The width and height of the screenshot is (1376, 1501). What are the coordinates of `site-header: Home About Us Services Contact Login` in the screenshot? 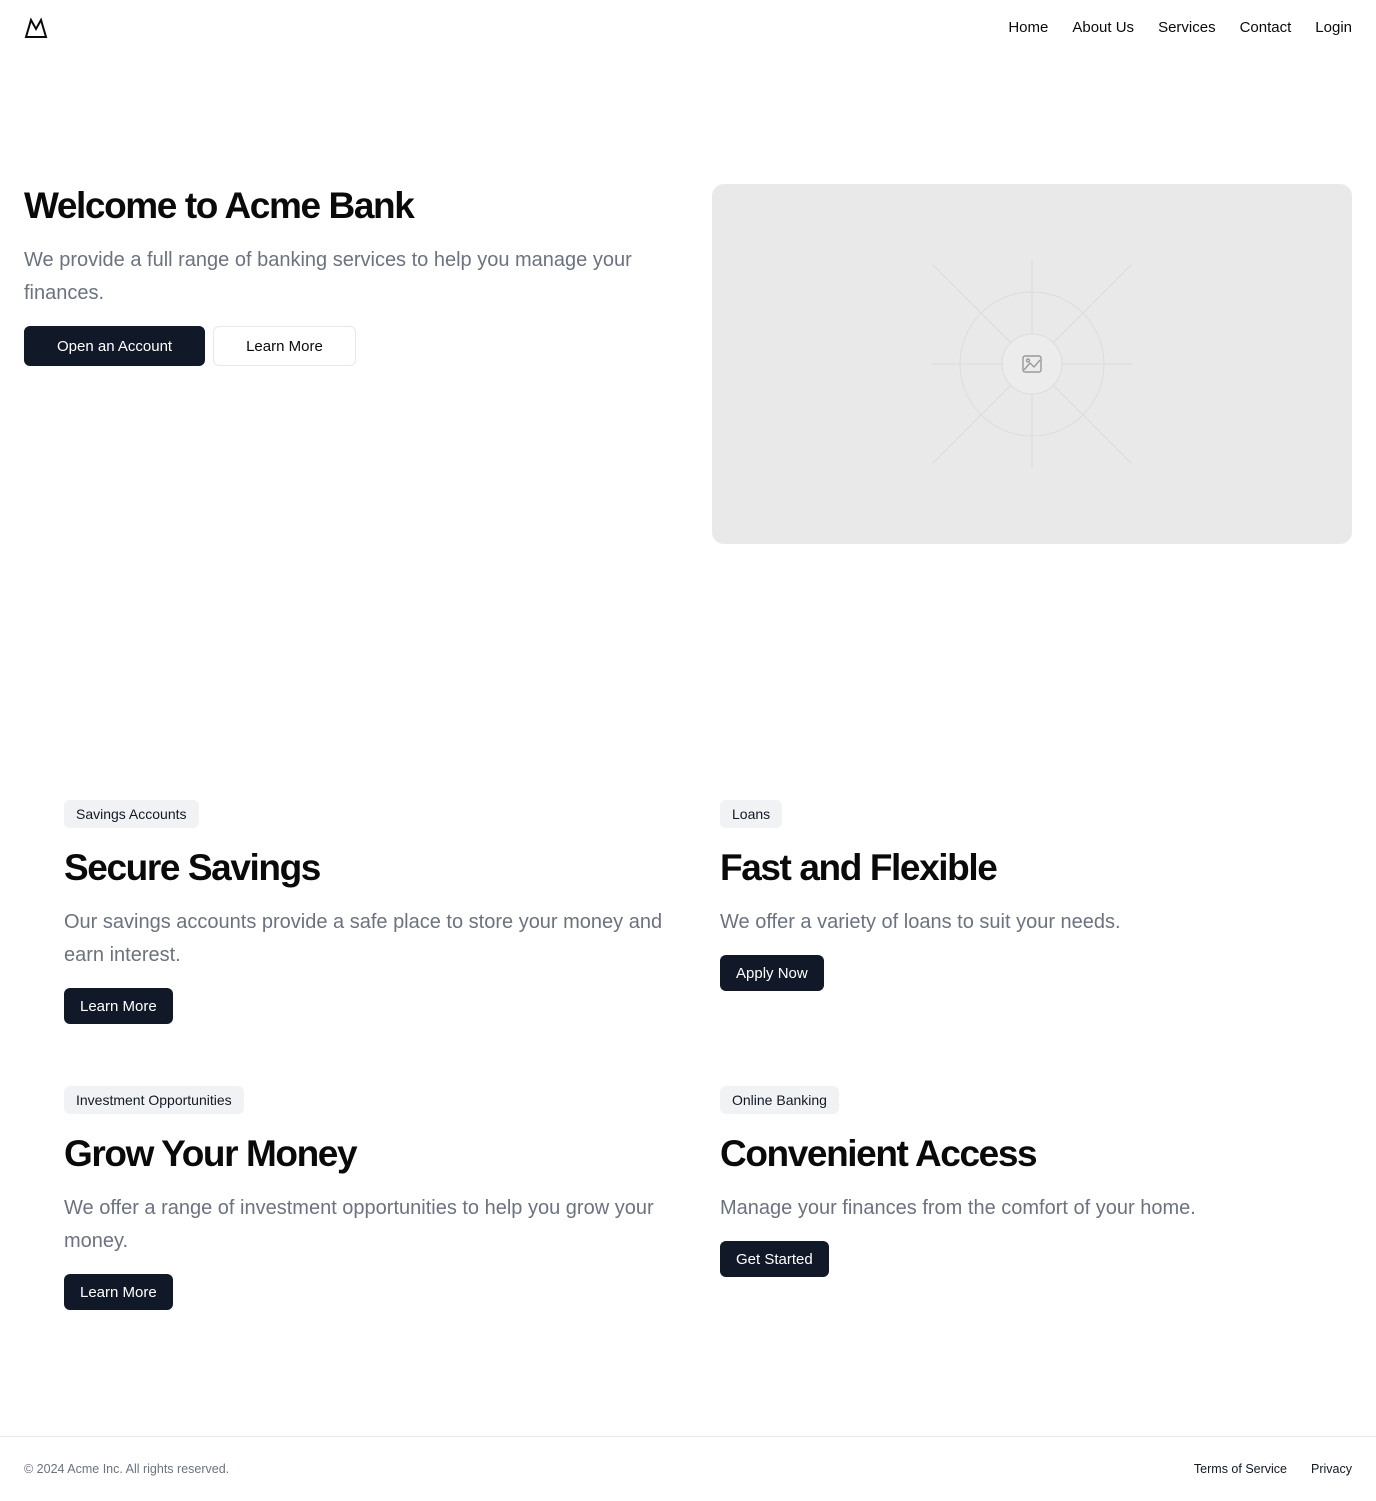 It's located at (688, 28).